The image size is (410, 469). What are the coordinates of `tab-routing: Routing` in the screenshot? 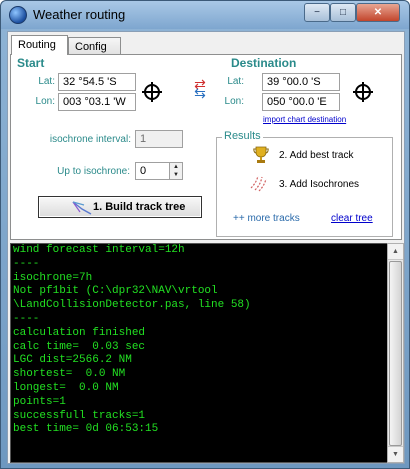 It's located at (39, 45).